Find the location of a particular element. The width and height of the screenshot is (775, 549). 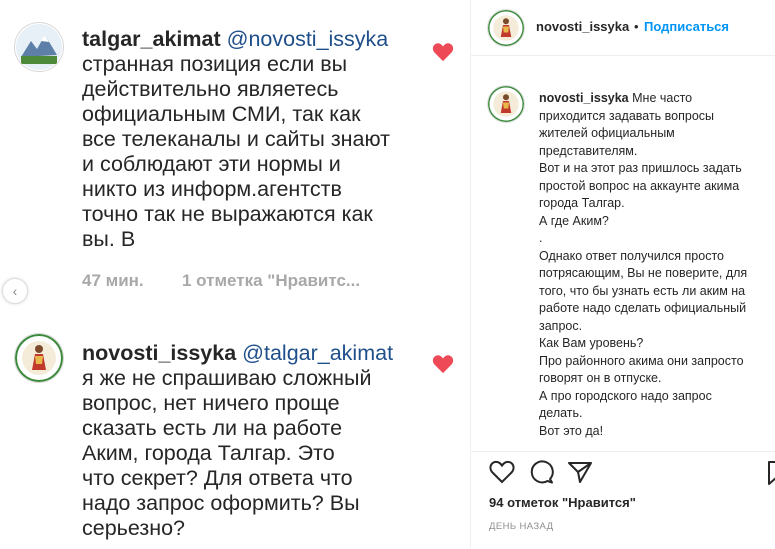

comment-mention: @novosti_issyka is located at coordinates (308, 39).